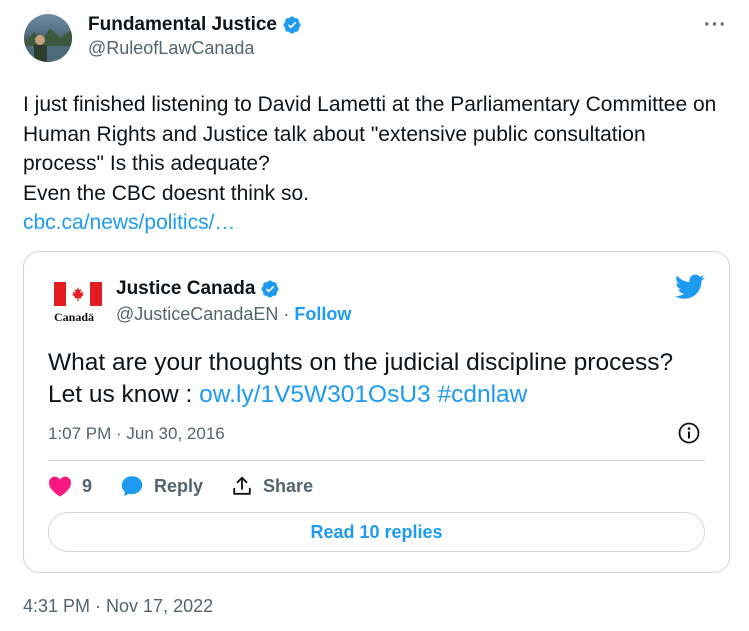 Image resolution: width=749 pixels, height=631 pixels. Describe the element at coordinates (179, 485) in the screenshot. I see `reply-label: Reply` at that location.